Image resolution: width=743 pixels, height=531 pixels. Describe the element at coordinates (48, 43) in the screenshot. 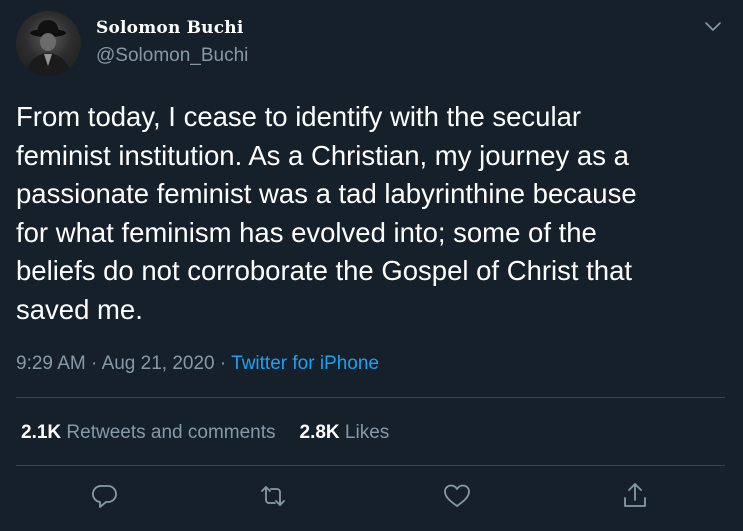

I see `avatar` at that location.